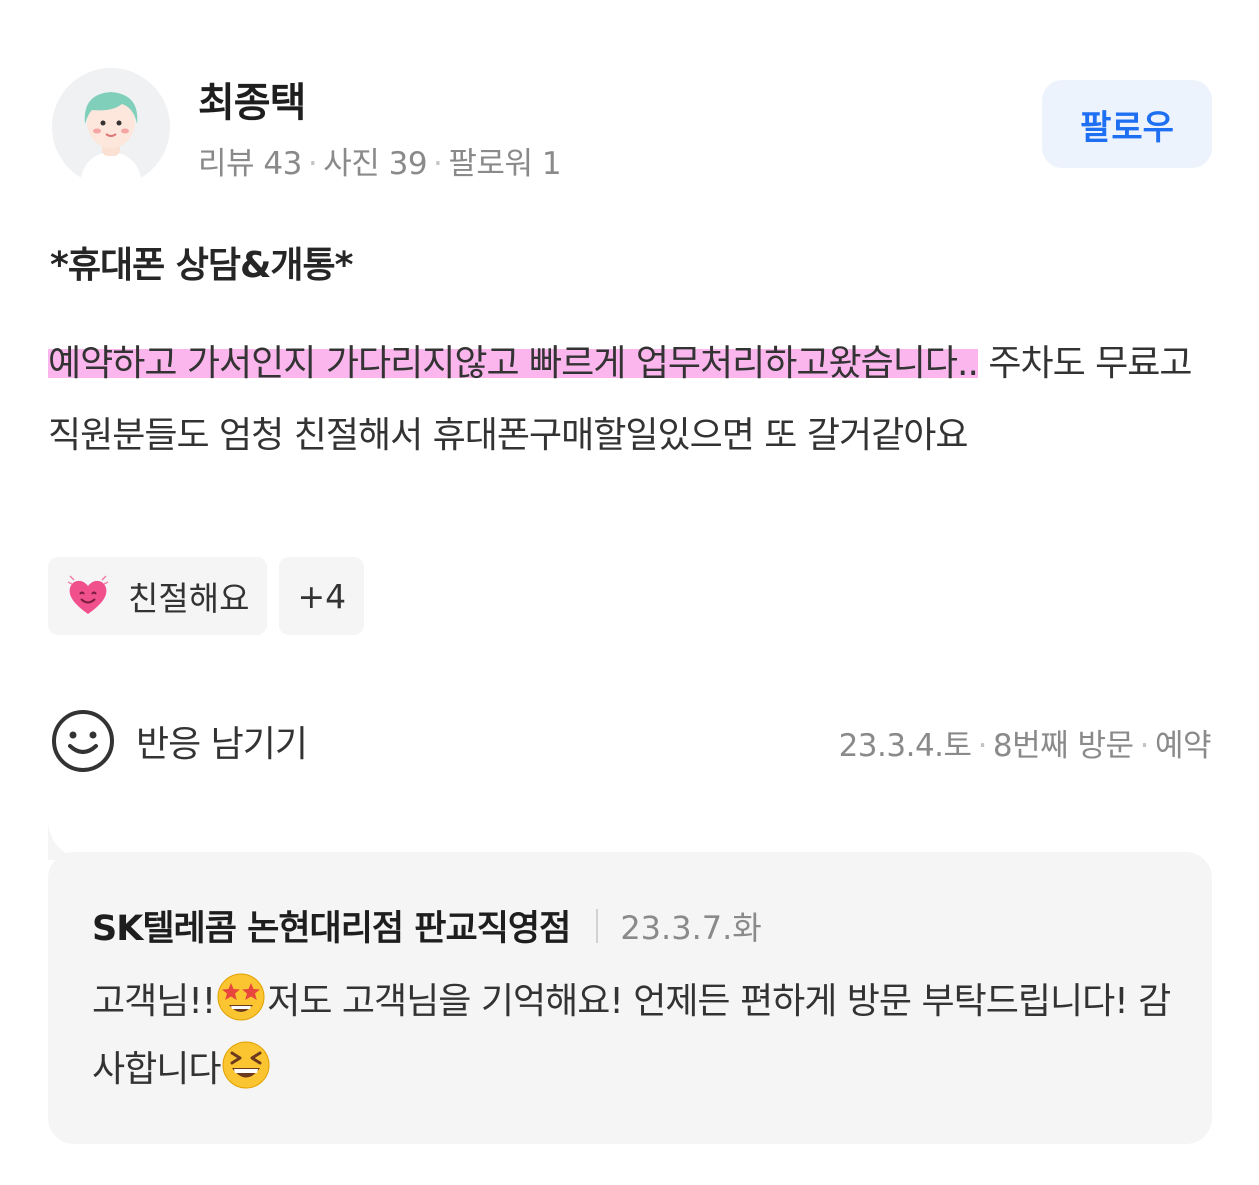 Image resolution: width=1259 pixels, height=1185 pixels. What do you see at coordinates (691, 927) in the screenshot?
I see `reply-date: 23.3.7.화` at bounding box center [691, 927].